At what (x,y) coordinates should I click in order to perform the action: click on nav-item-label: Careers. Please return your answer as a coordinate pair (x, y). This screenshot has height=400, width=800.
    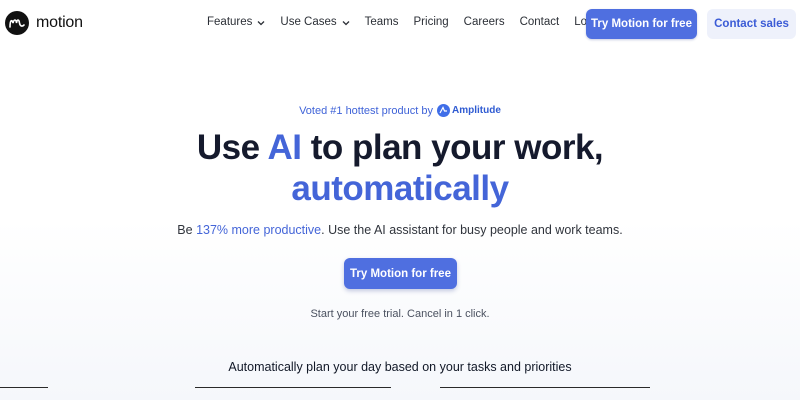
    Looking at the image, I should click on (484, 22).